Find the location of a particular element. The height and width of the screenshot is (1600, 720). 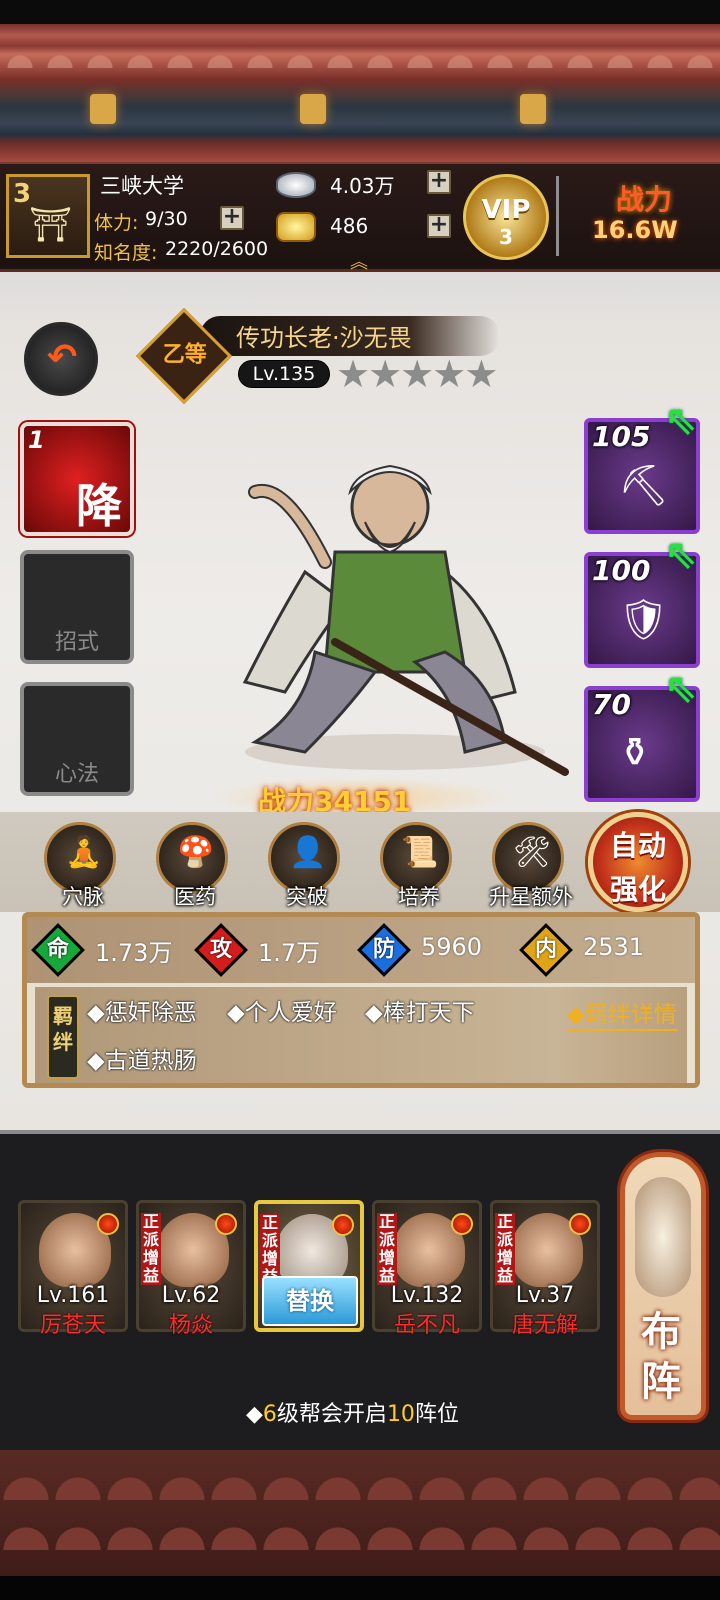

star-rating: ★★★★★ is located at coordinates (417, 374).